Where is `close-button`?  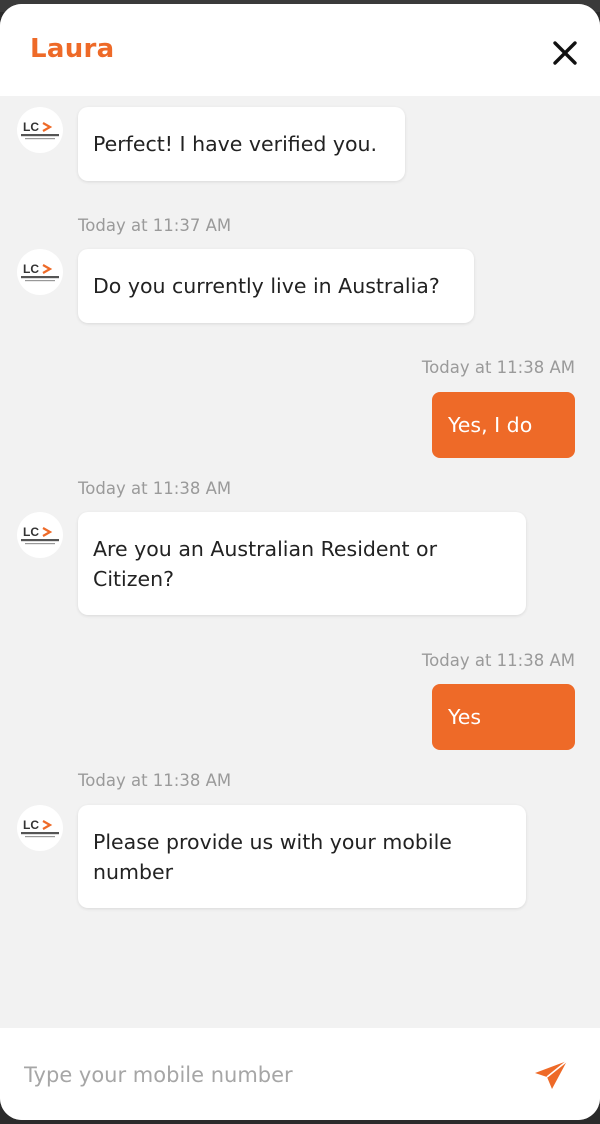
close-button is located at coordinates (565, 53).